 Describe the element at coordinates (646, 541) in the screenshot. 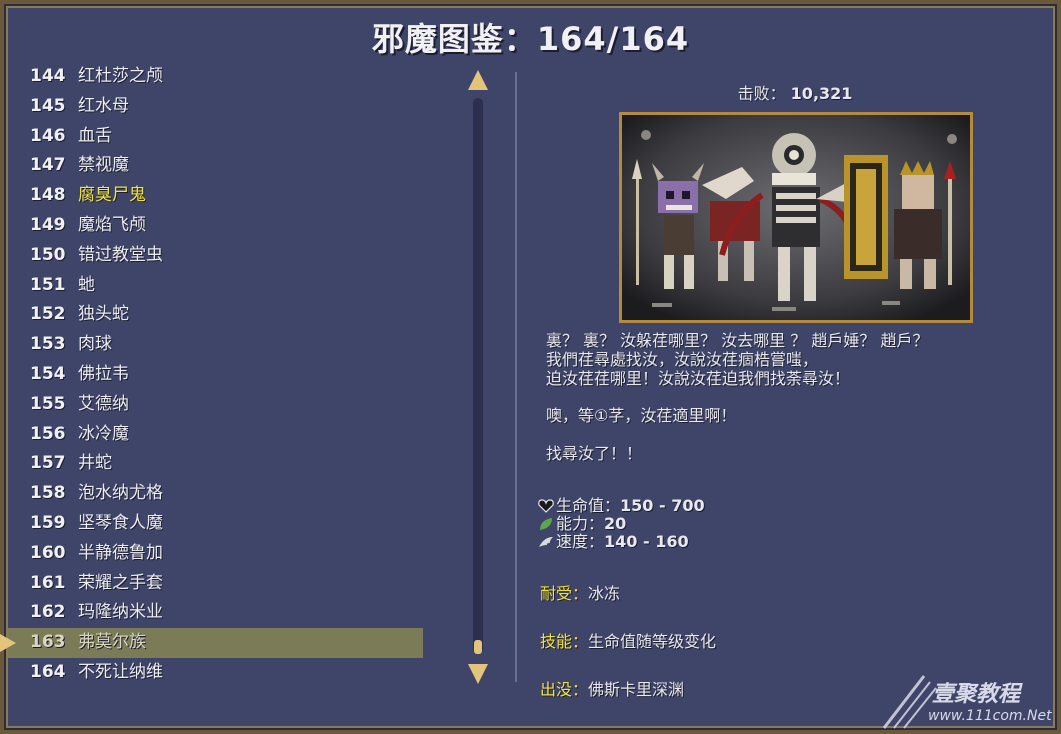

I see `stat-speed-value: 140 - 160` at that location.